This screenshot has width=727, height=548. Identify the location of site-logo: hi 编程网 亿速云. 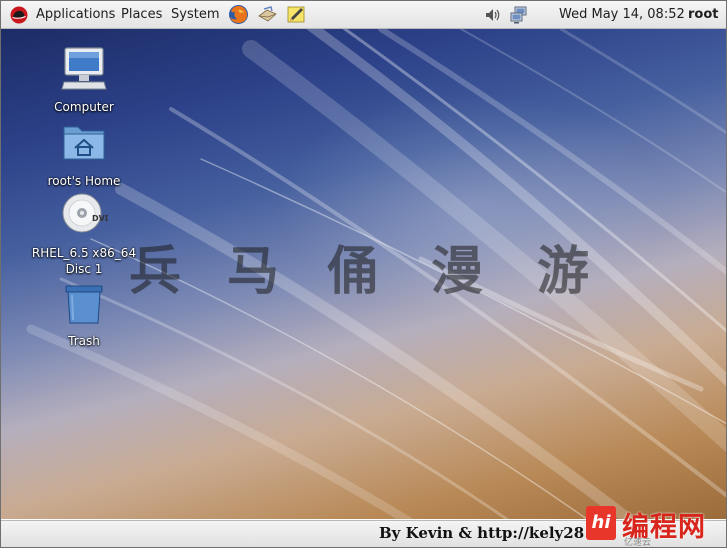
(655, 526).